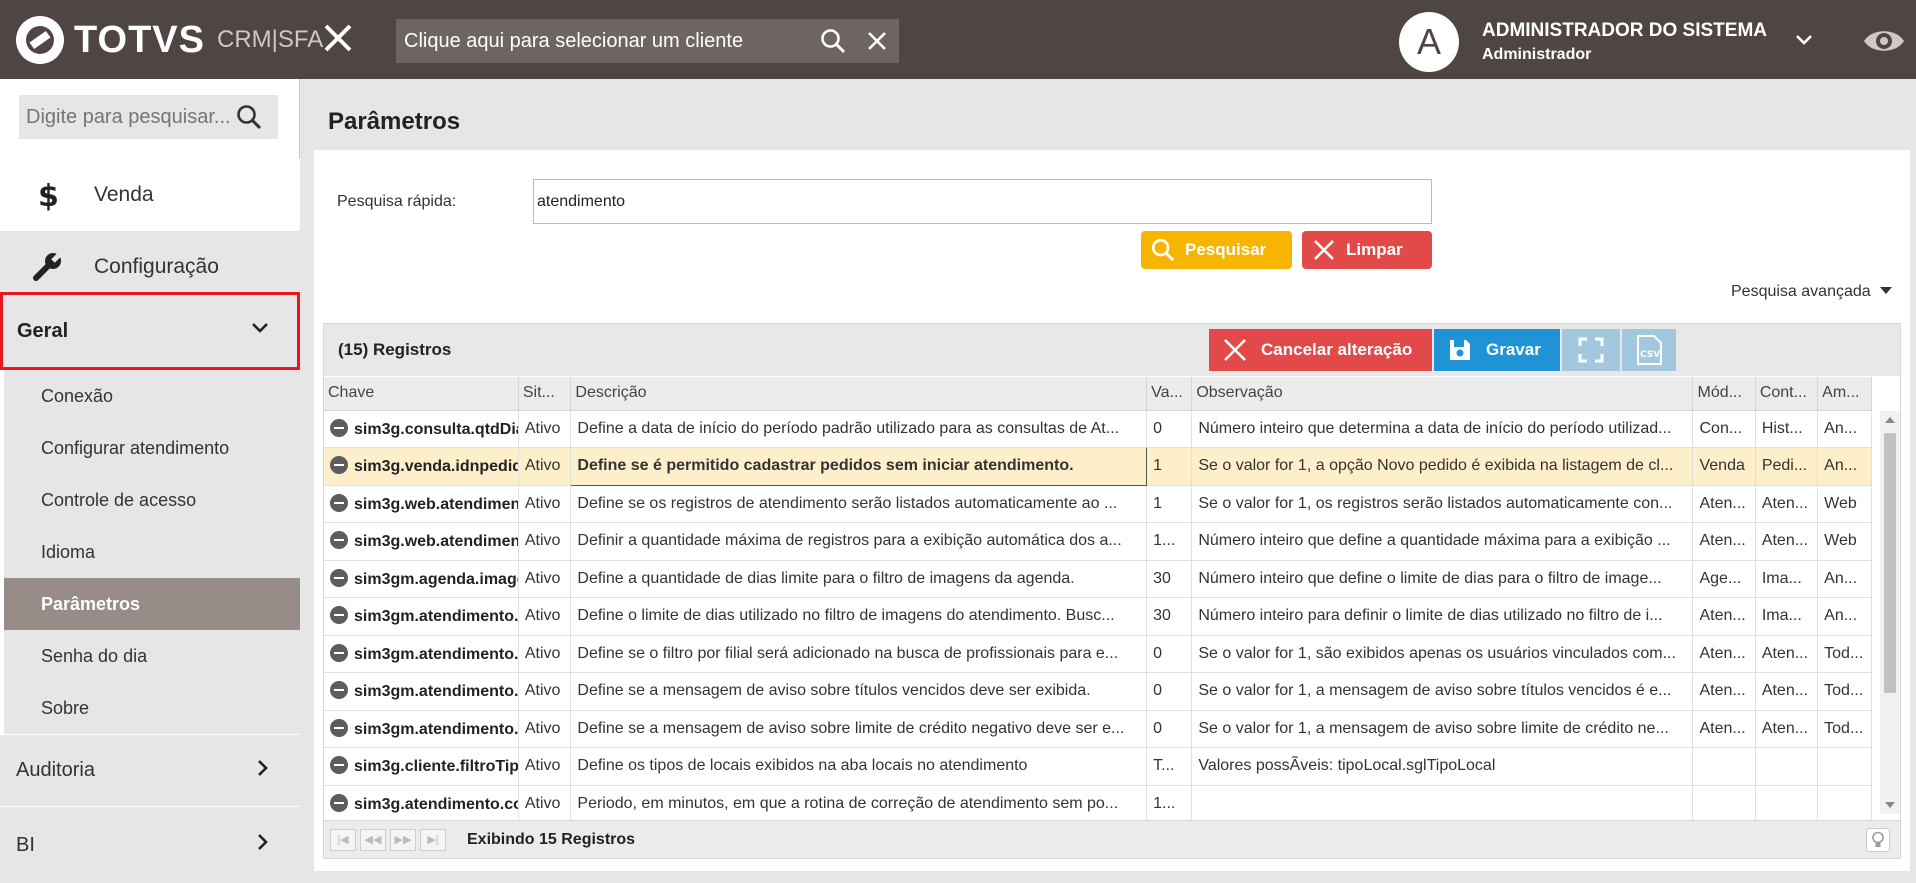 This screenshot has width=1916, height=883. I want to click on column-header-descricao: Descrição, so click(859, 394).